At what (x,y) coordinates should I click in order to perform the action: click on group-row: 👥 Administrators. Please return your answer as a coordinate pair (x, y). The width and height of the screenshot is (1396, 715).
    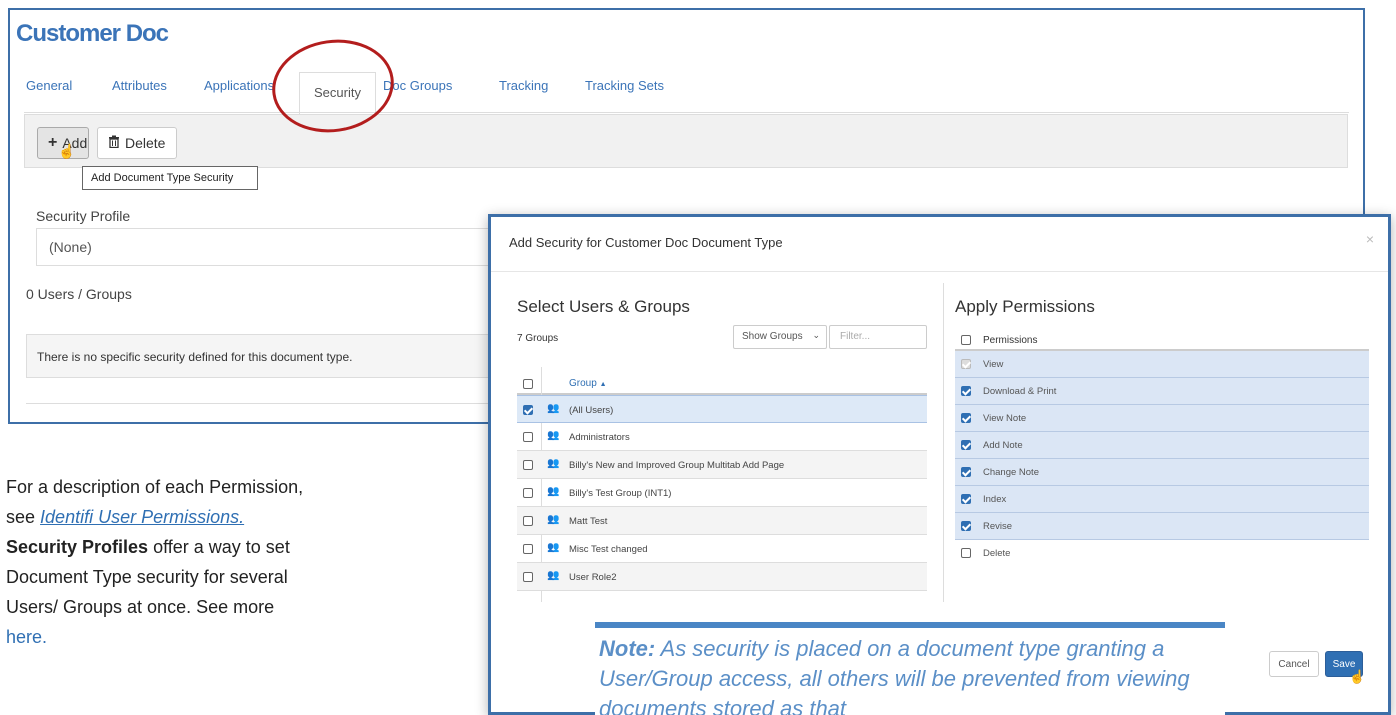
    Looking at the image, I should click on (722, 437).